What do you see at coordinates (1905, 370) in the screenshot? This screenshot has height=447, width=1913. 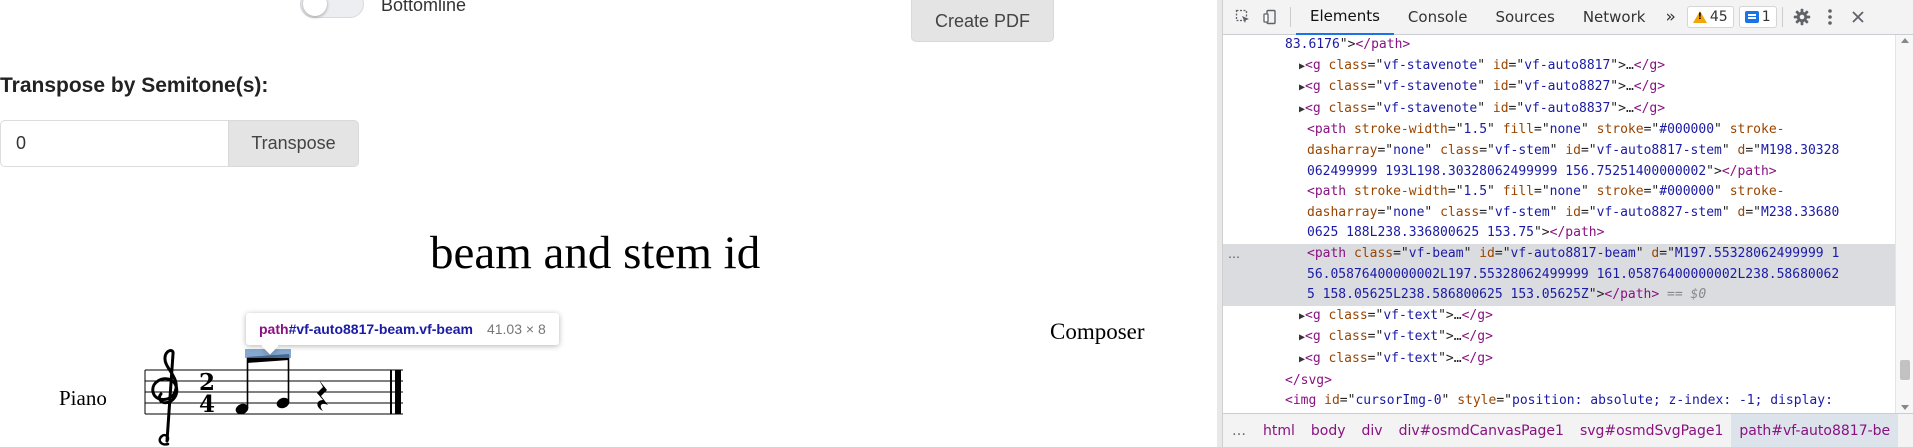 I see `scrollbar-thumb` at bounding box center [1905, 370].